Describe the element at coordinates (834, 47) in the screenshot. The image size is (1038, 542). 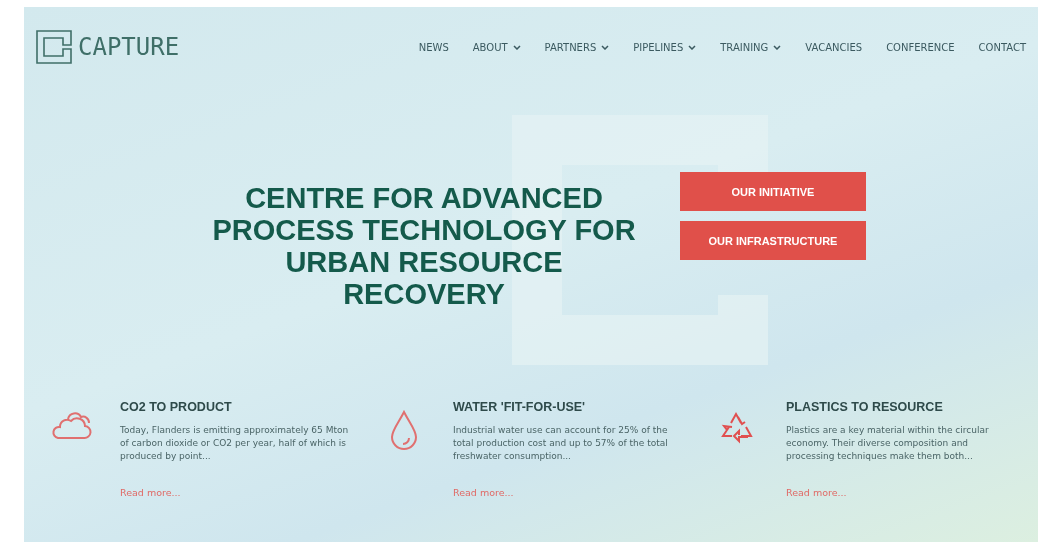
I see `nav-link: VACANCIES` at that location.